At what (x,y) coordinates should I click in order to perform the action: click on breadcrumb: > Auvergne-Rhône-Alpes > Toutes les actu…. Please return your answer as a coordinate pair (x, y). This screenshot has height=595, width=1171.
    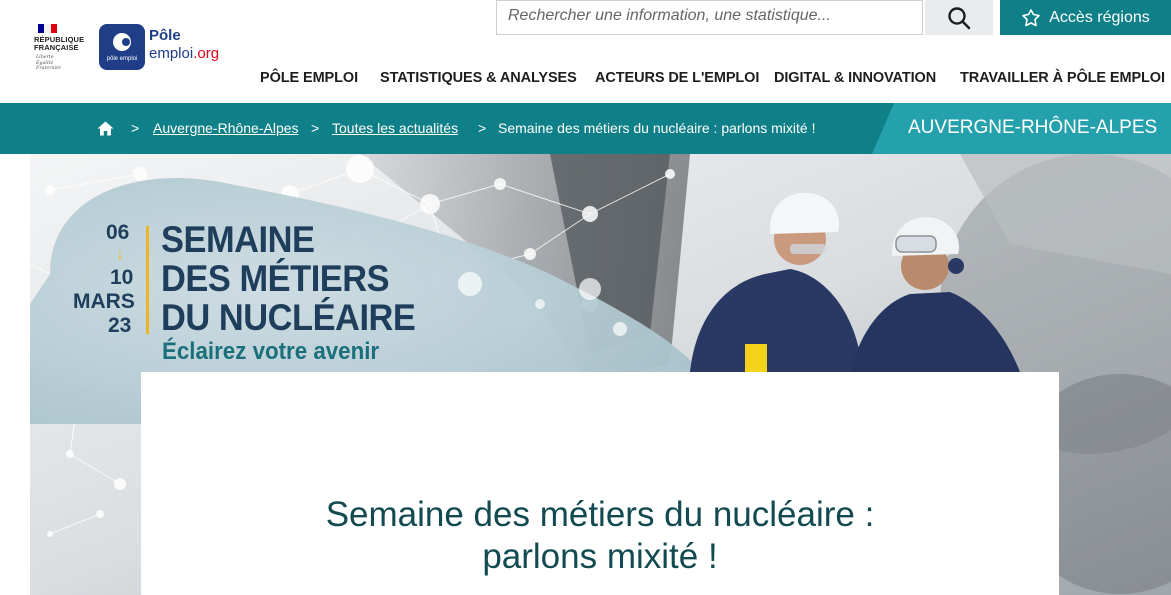
    Looking at the image, I should click on (585, 128).